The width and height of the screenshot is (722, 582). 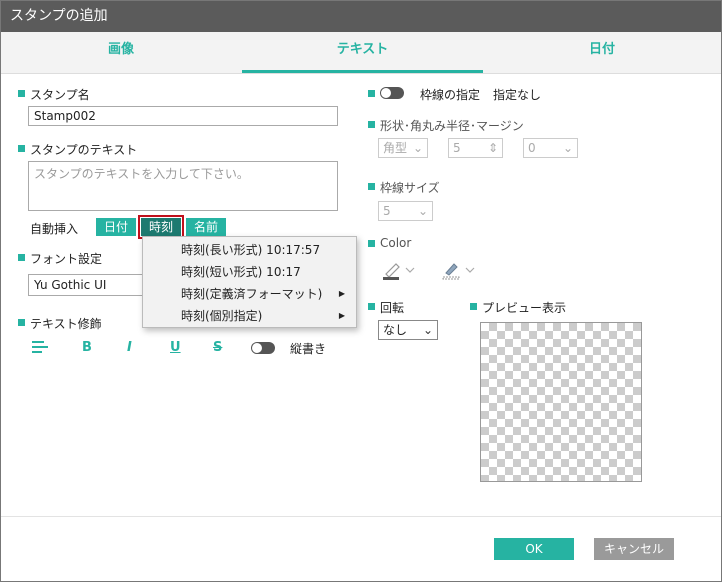 I want to click on footer-divider, so click(x=361, y=516).